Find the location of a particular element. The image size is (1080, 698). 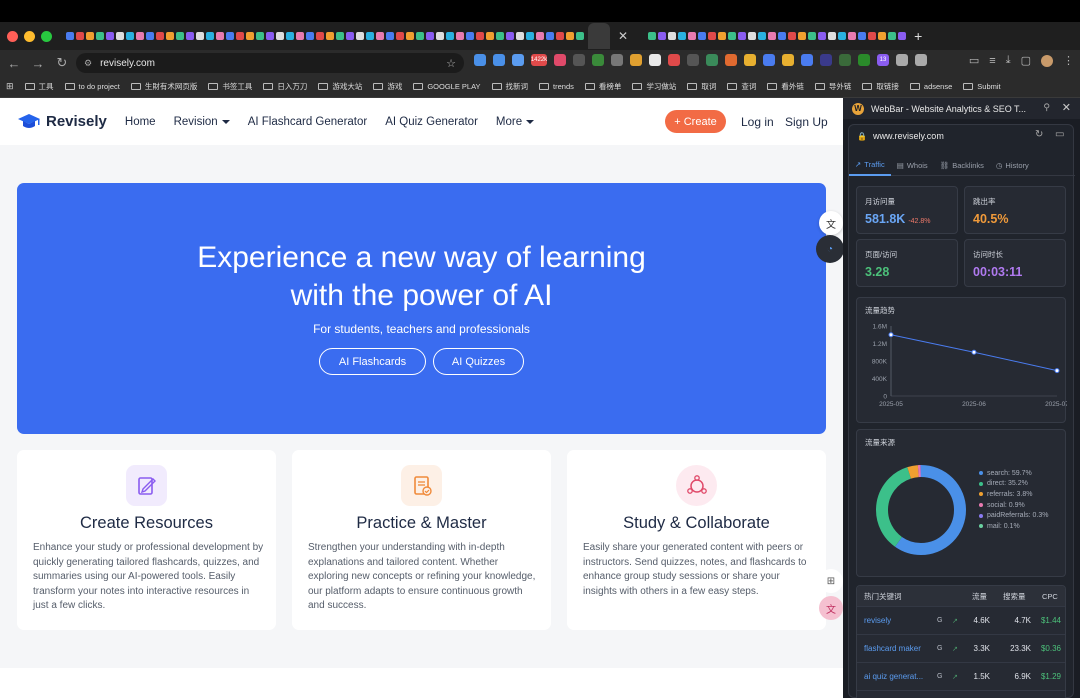

bookmark-item: adsense is located at coordinates (930, 86).